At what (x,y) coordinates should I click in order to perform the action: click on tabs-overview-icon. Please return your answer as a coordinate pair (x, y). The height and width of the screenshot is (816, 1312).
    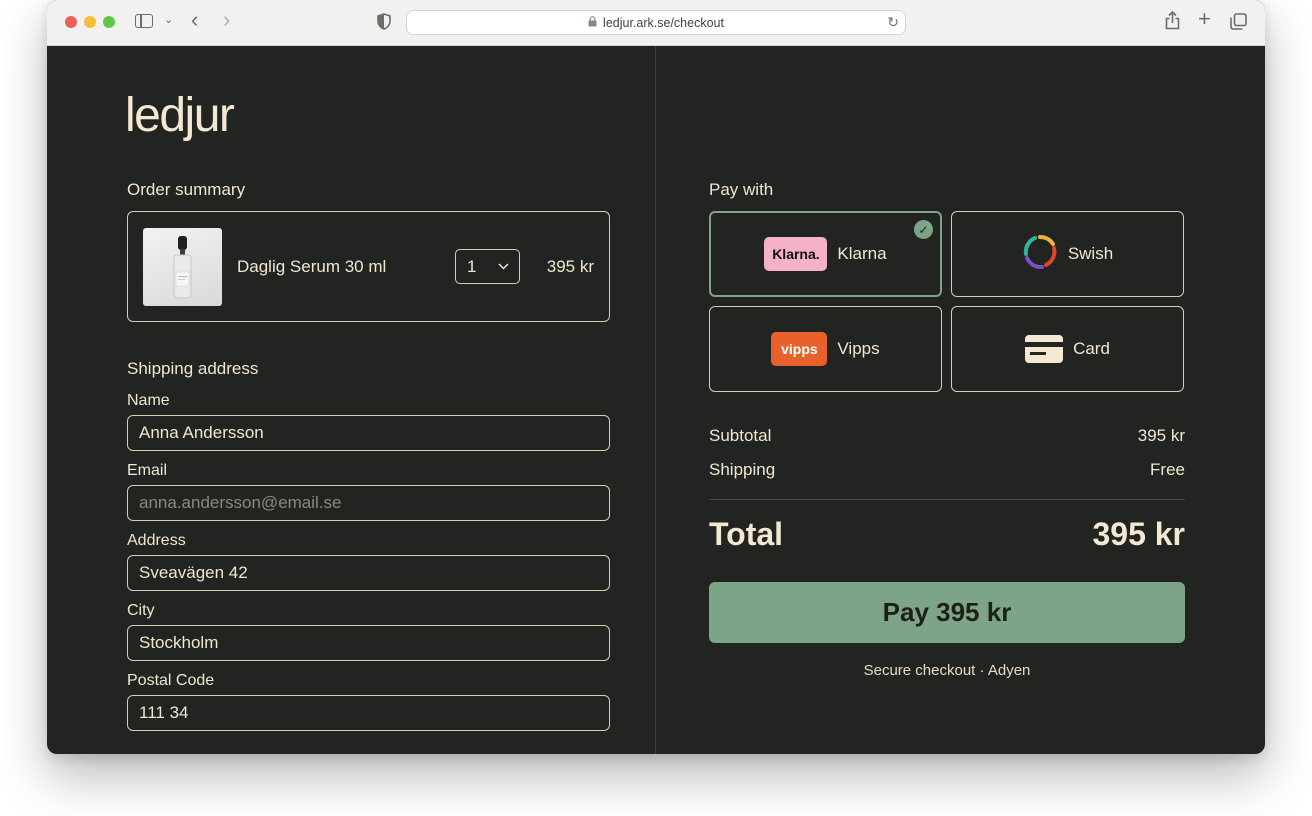
    Looking at the image, I should click on (1238, 24).